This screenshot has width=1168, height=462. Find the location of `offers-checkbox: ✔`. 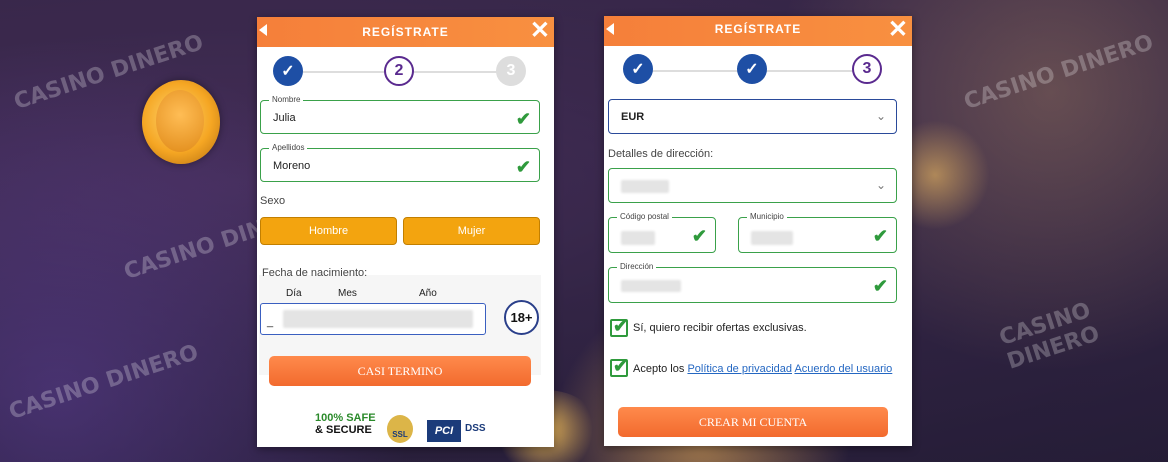

offers-checkbox: ✔ is located at coordinates (619, 326).